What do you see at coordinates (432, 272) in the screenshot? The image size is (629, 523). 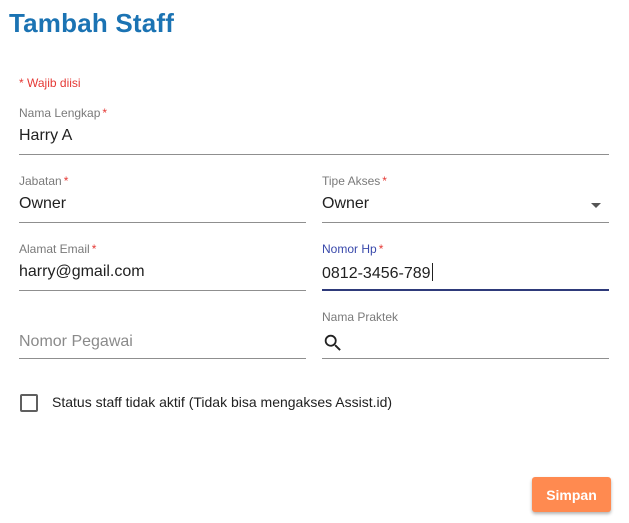 I see `text-caret` at bounding box center [432, 272].